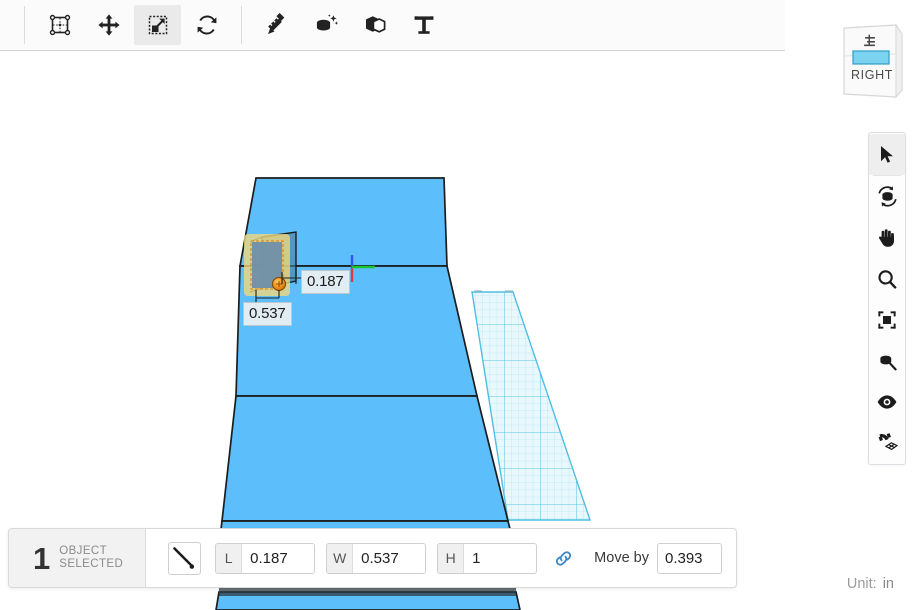 This screenshot has width=920, height=610. What do you see at coordinates (12, 25) in the screenshot?
I see `toolbar-left-pad` at bounding box center [12, 25].